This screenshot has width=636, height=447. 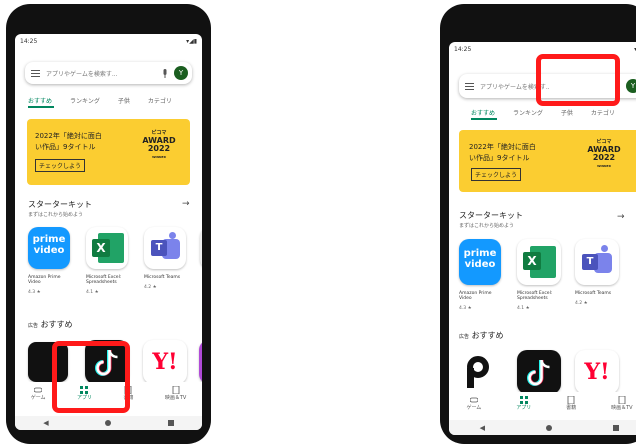 What do you see at coordinates (181, 73) in the screenshot?
I see `avatar: Y` at bounding box center [181, 73].